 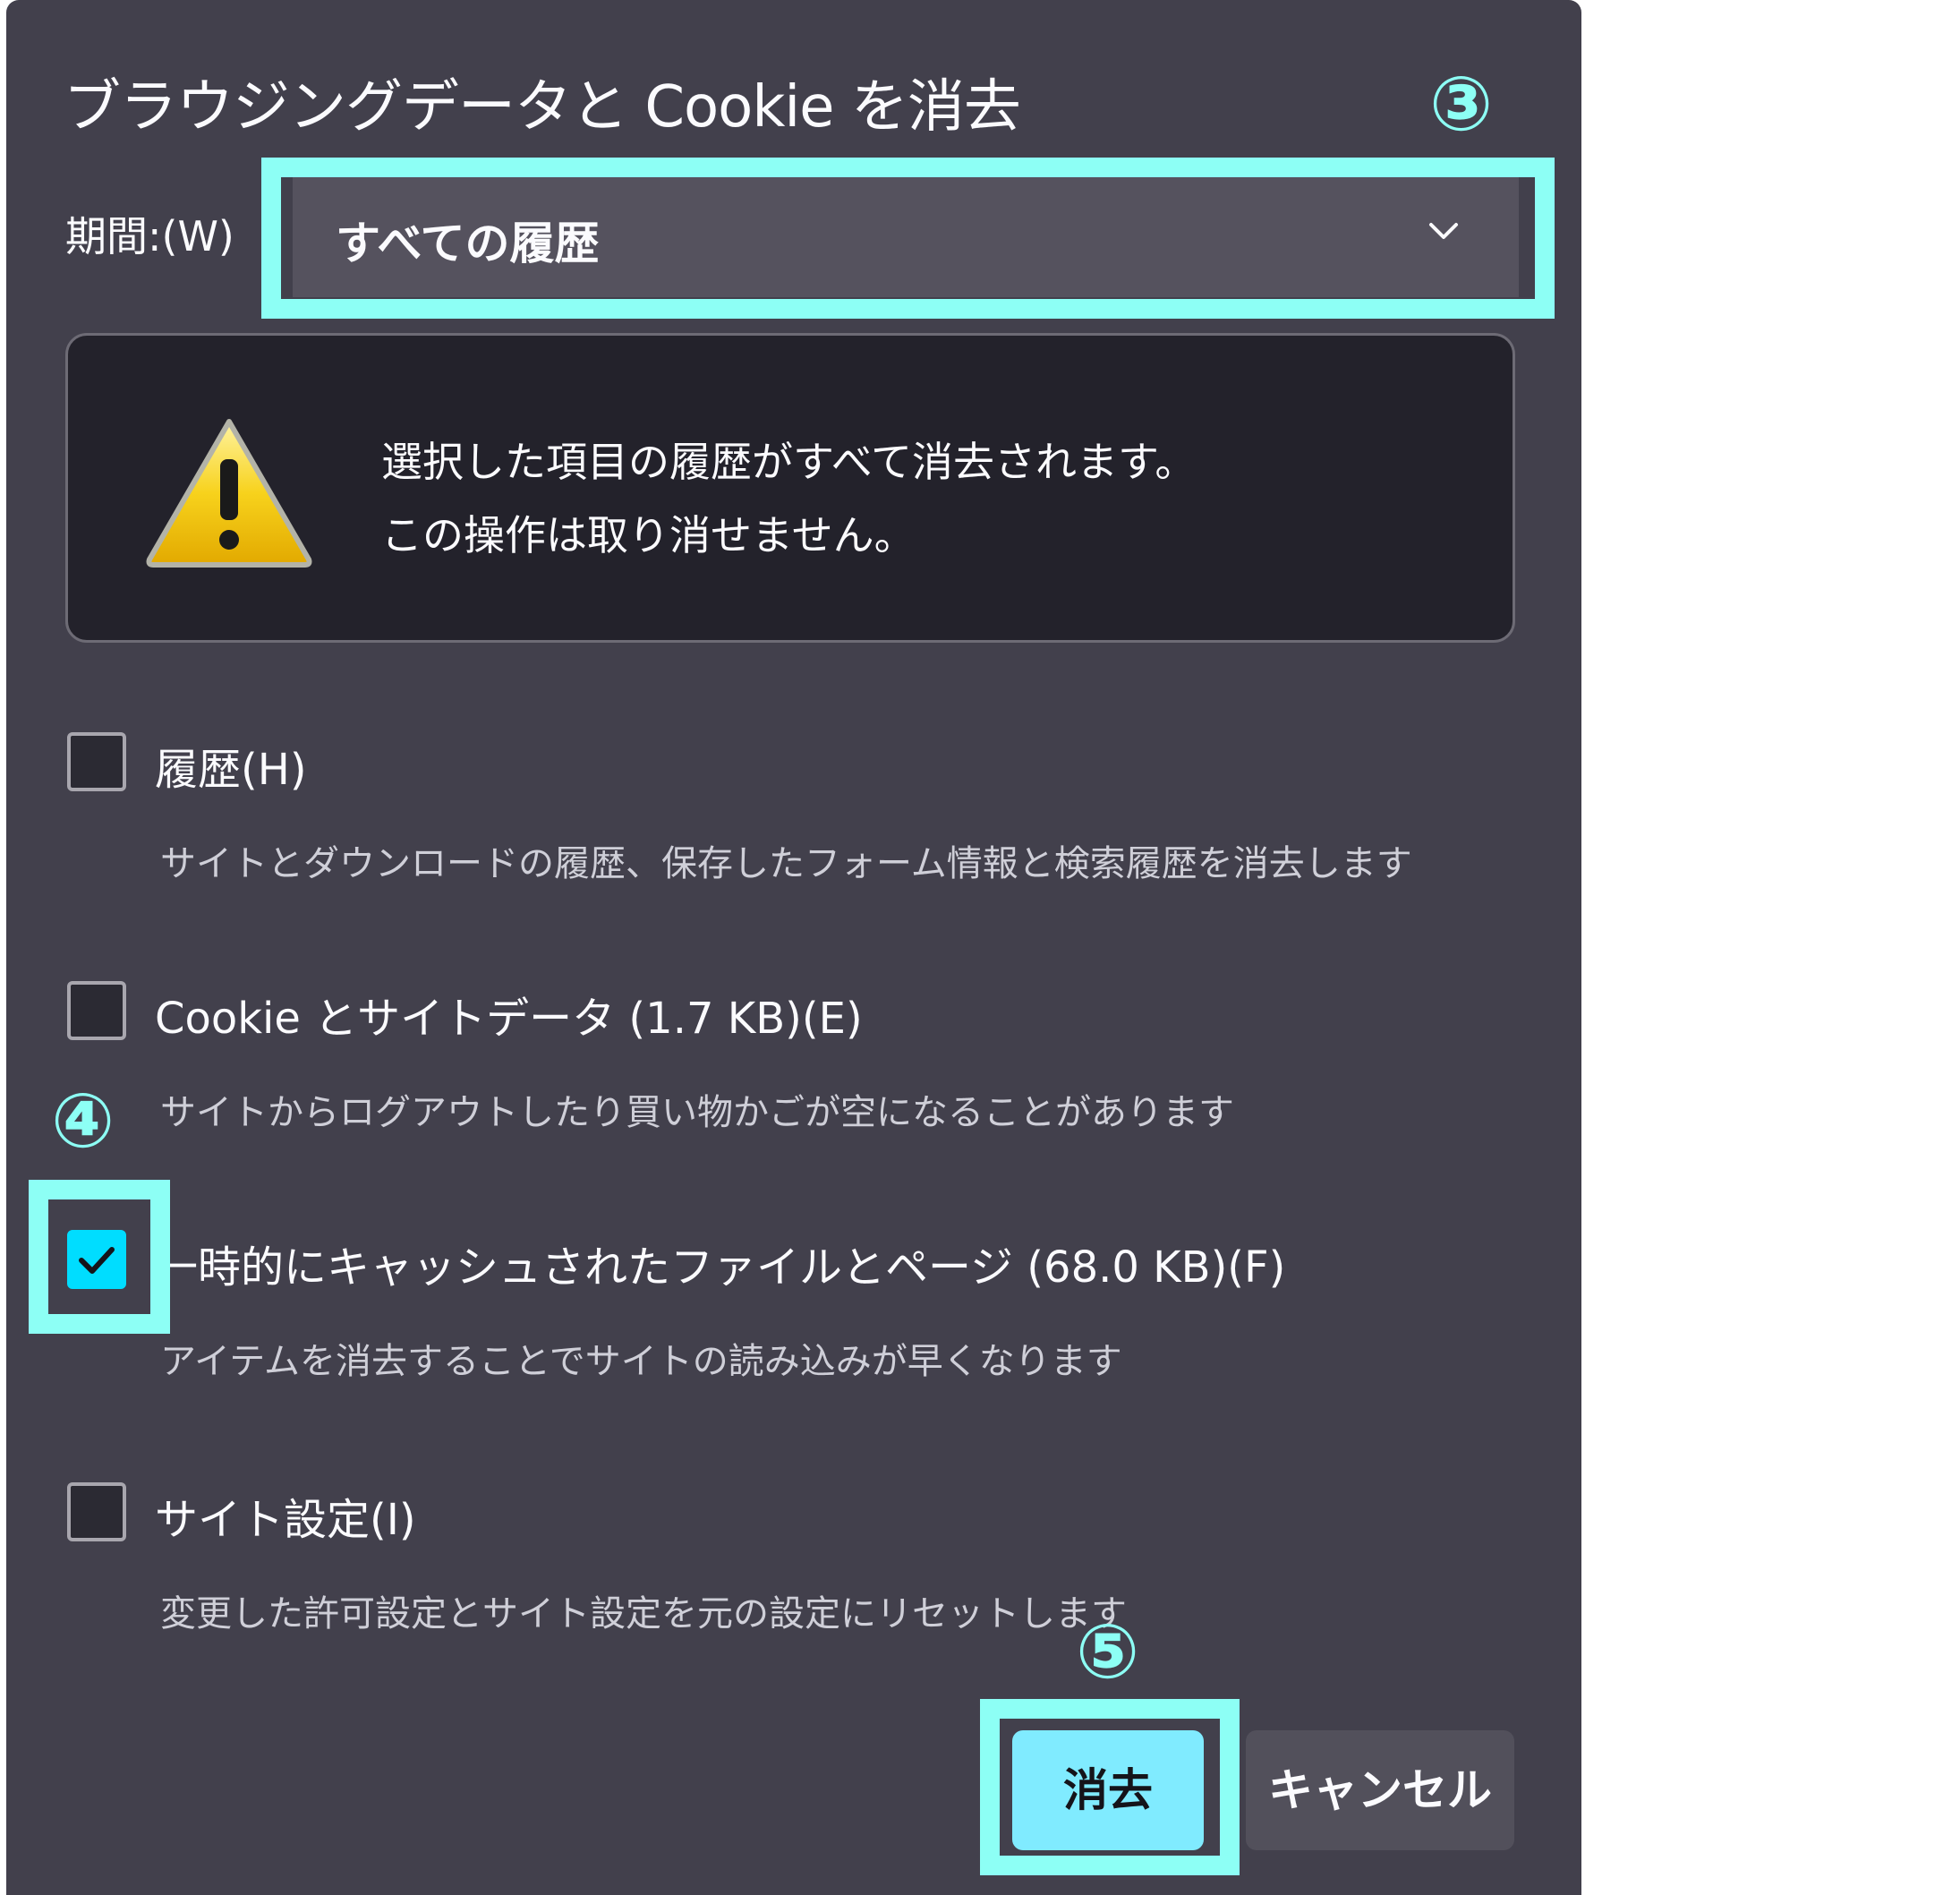 What do you see at coordinates (96, 1511) in the screenshot?
I see `site-settings-checkbox` at bounding box center [96, 1511].